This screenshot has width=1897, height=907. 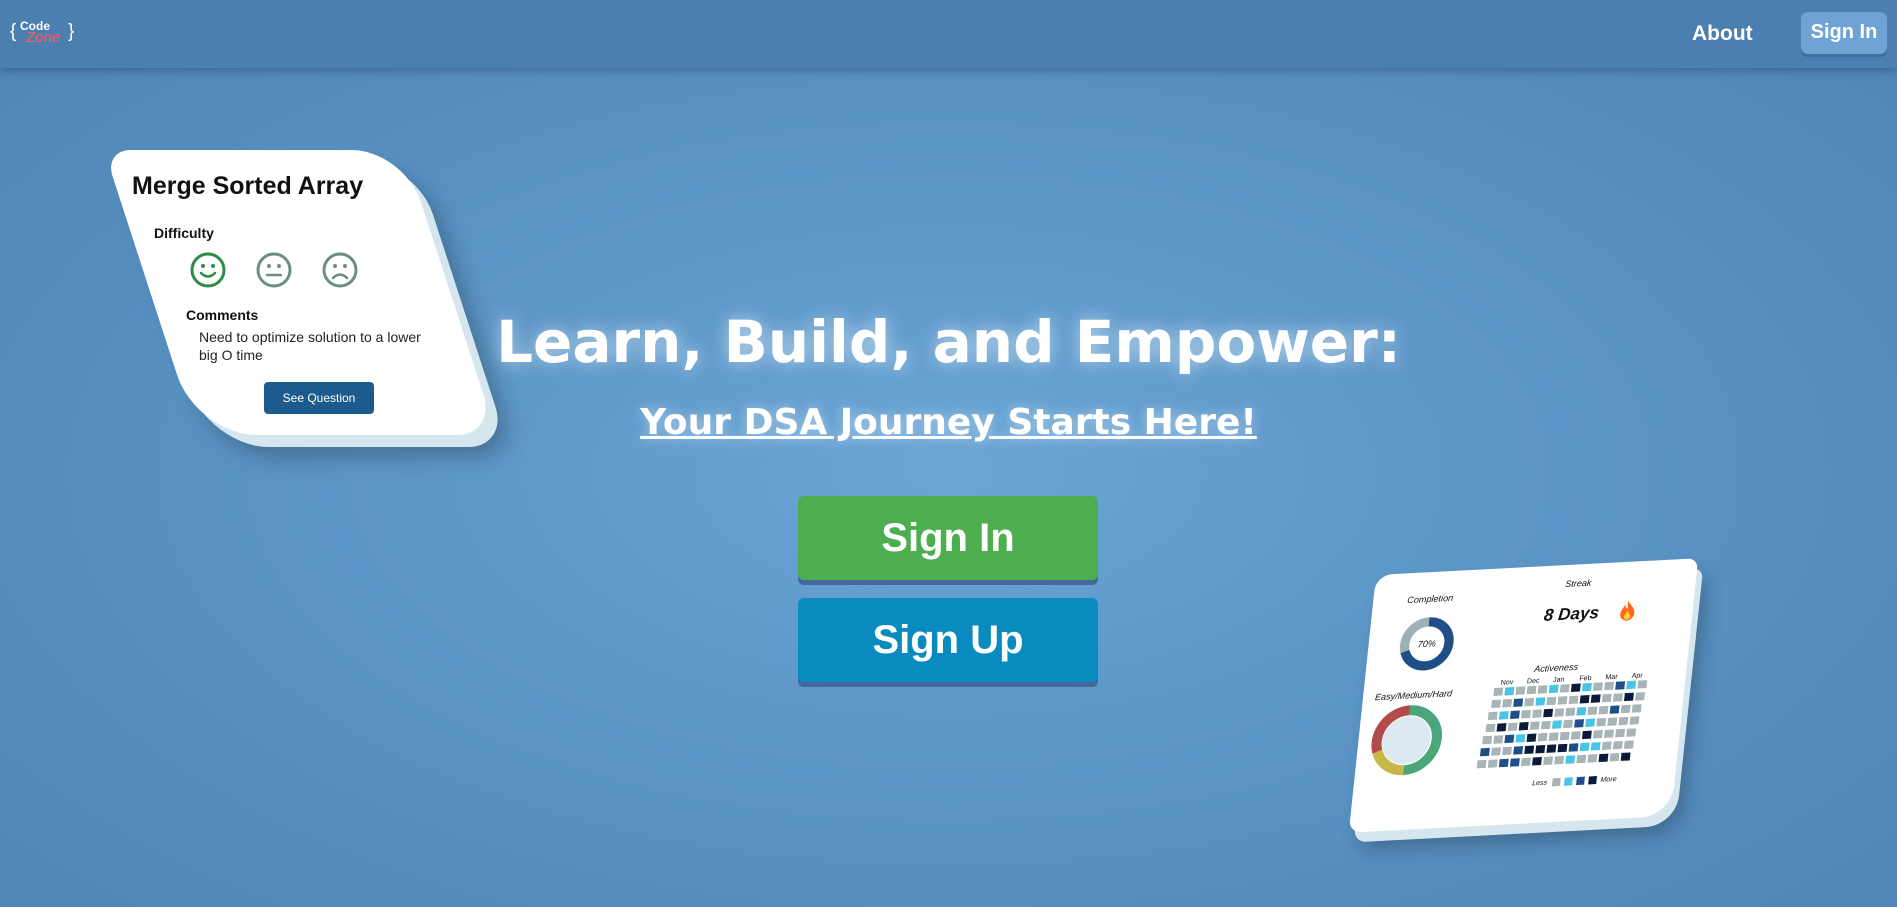 What do you see at coordinates (1609, 779) in the screenshot?
I see `legend-more-label: More` at bounding box center [1609, 779].